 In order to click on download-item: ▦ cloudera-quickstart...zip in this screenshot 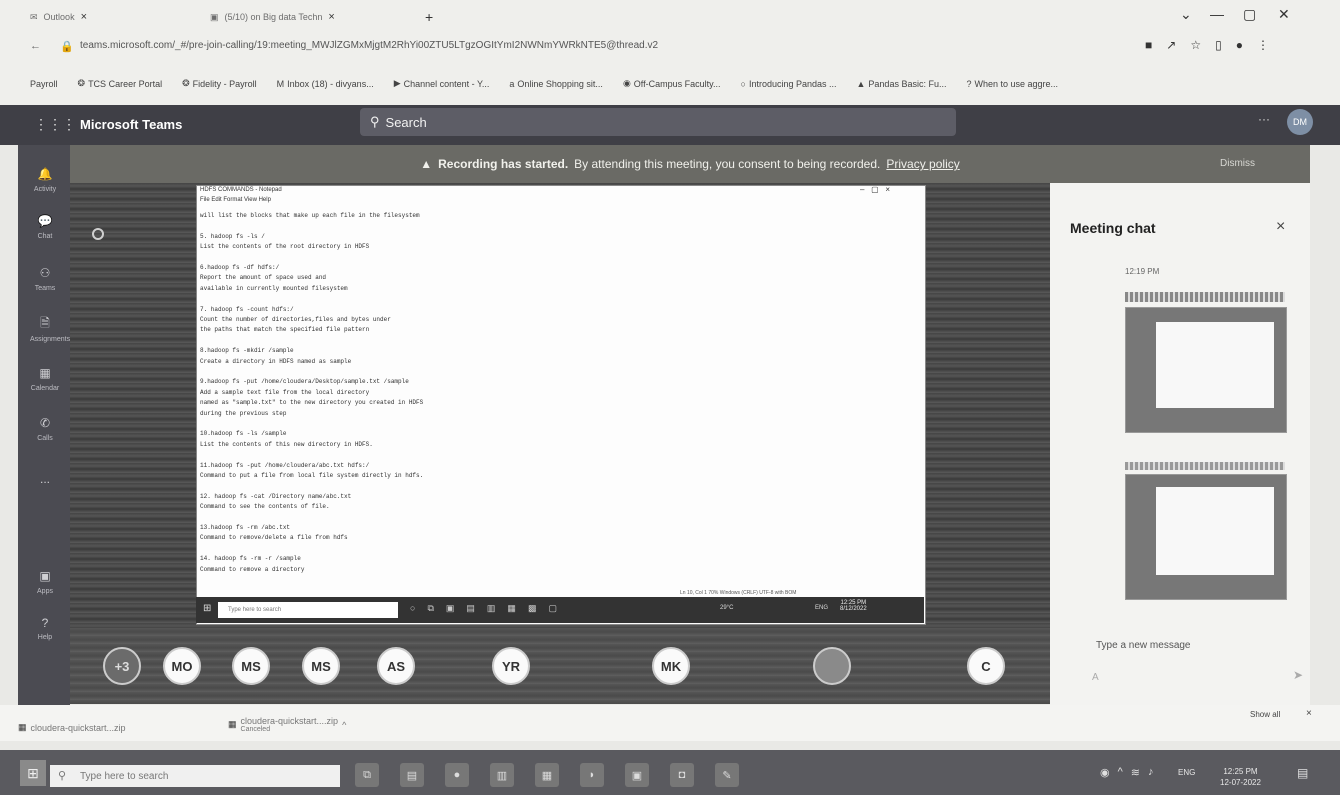, I will do `click(72, 727)`.